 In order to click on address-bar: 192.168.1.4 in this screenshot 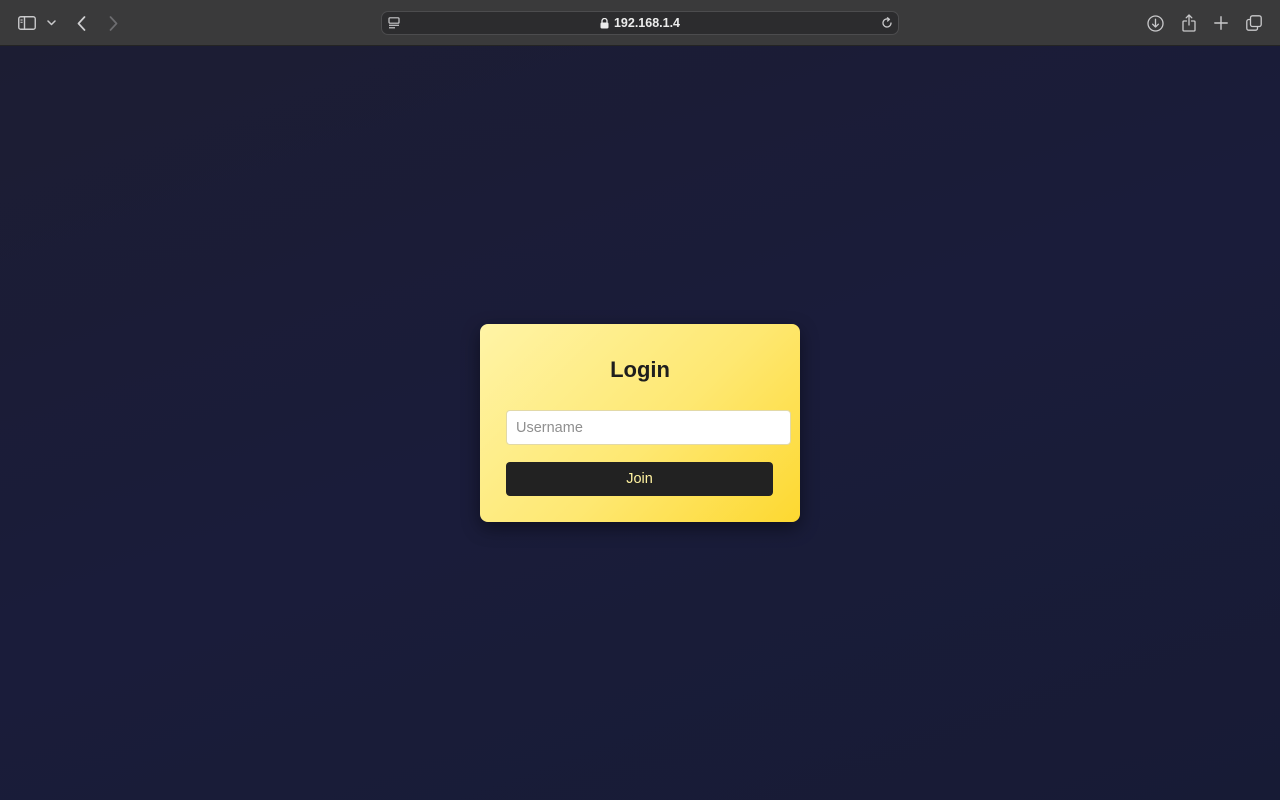, I will do `click(640, 23)`.